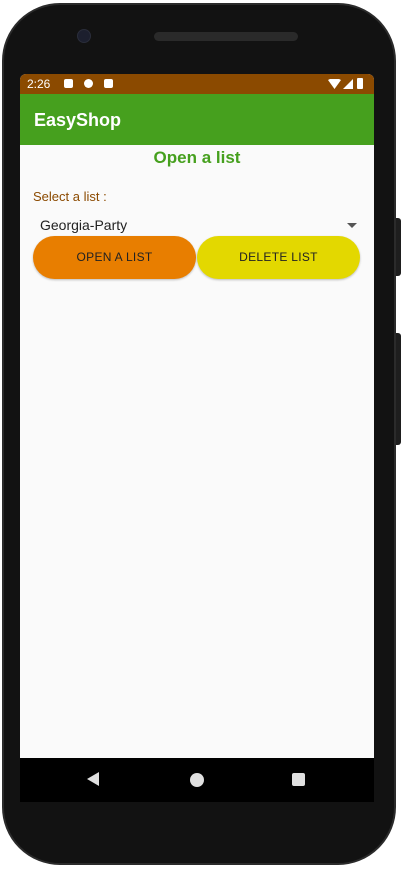 This screenshot has height=870, width=404. What do you see at coordinates (334, 84) in the screenshot?
I see `wifi-icon` at bounding box center [334, 84].